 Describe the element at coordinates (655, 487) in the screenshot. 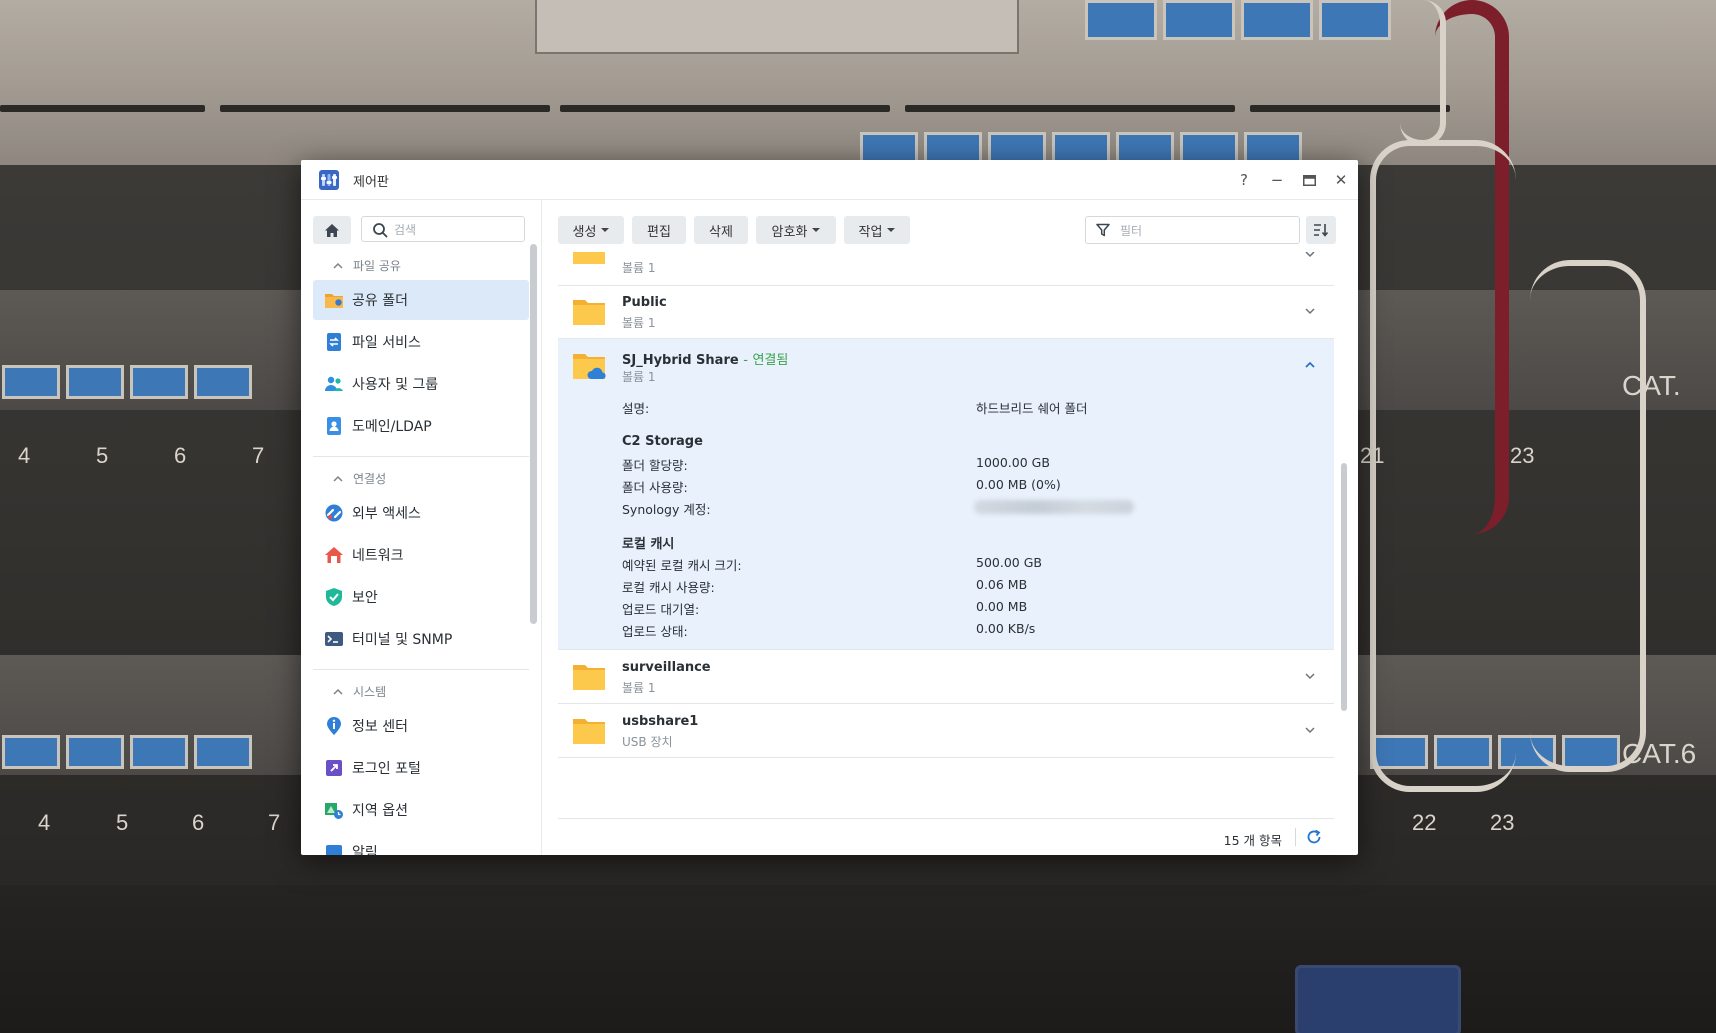

I see `usage-label: 폴더 사용량:` at that location.